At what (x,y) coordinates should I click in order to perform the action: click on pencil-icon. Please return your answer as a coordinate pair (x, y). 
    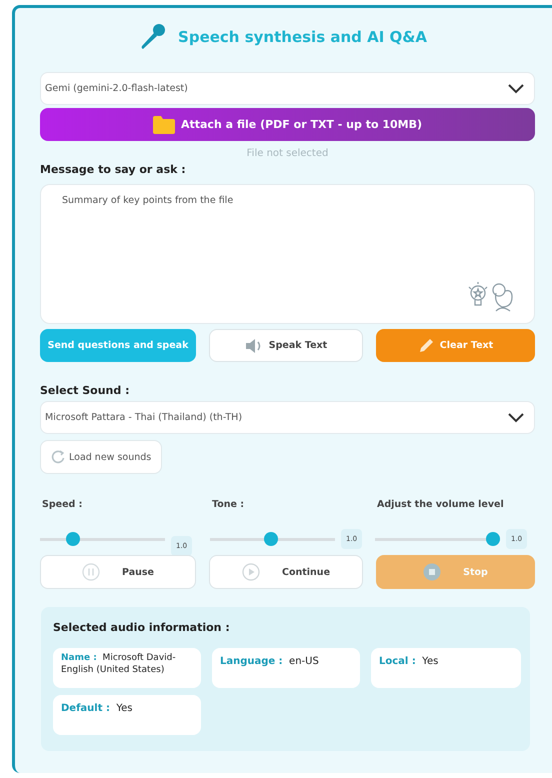
    Looking at the image, I should click on (426, 346).